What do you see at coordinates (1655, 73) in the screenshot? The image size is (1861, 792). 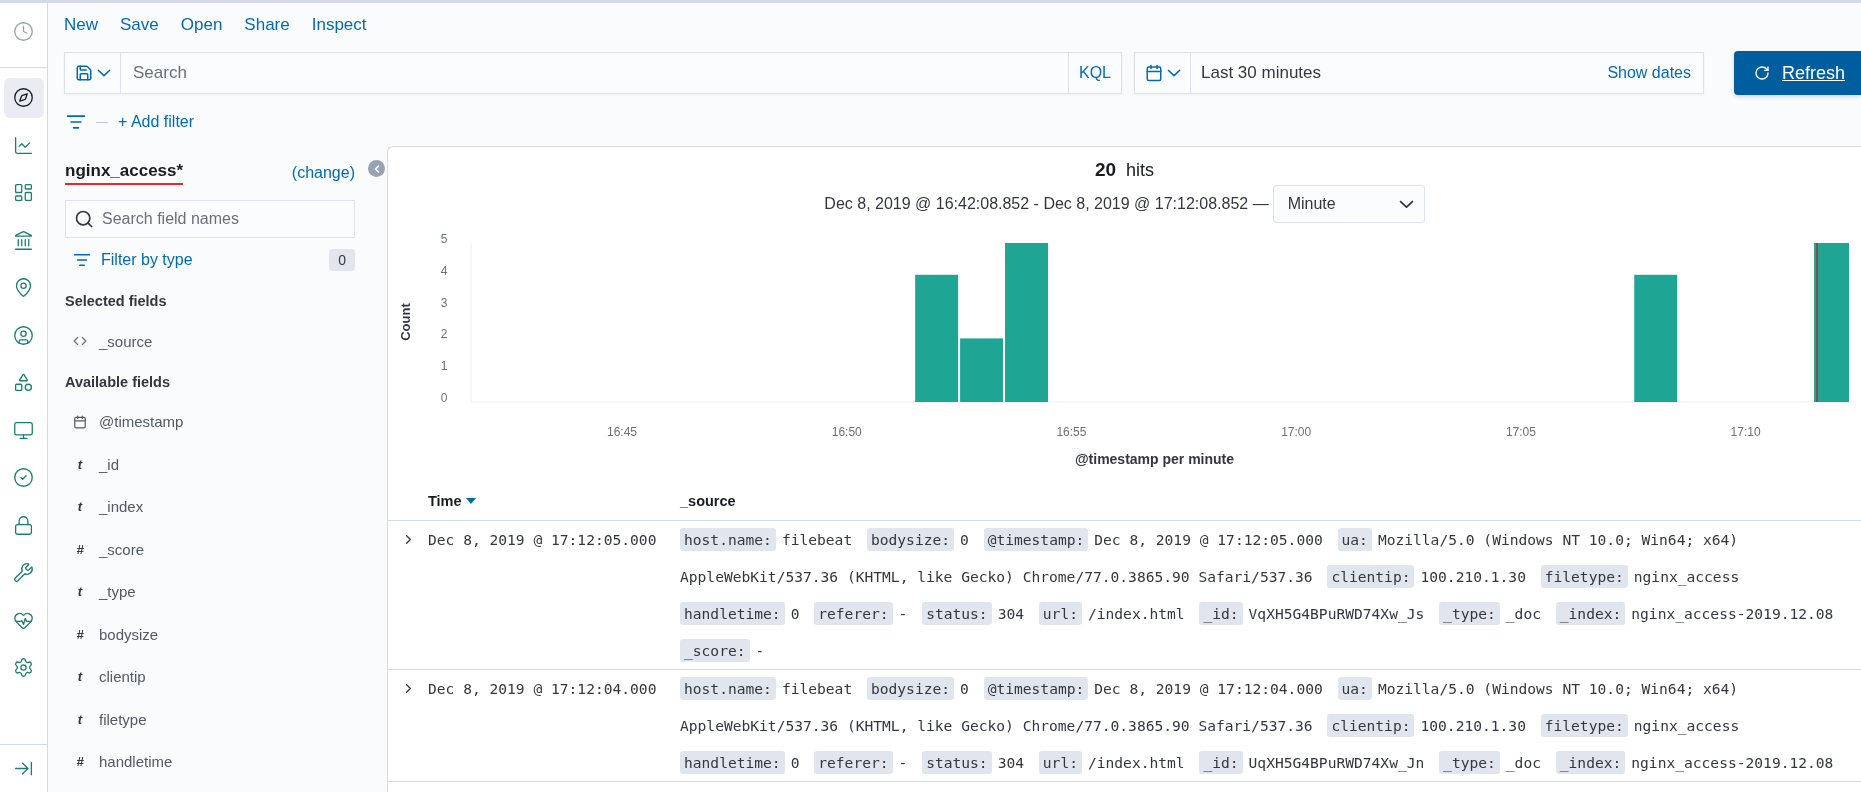 I see `show-dates-link: Show dates` at bounding box center [1655, 73].